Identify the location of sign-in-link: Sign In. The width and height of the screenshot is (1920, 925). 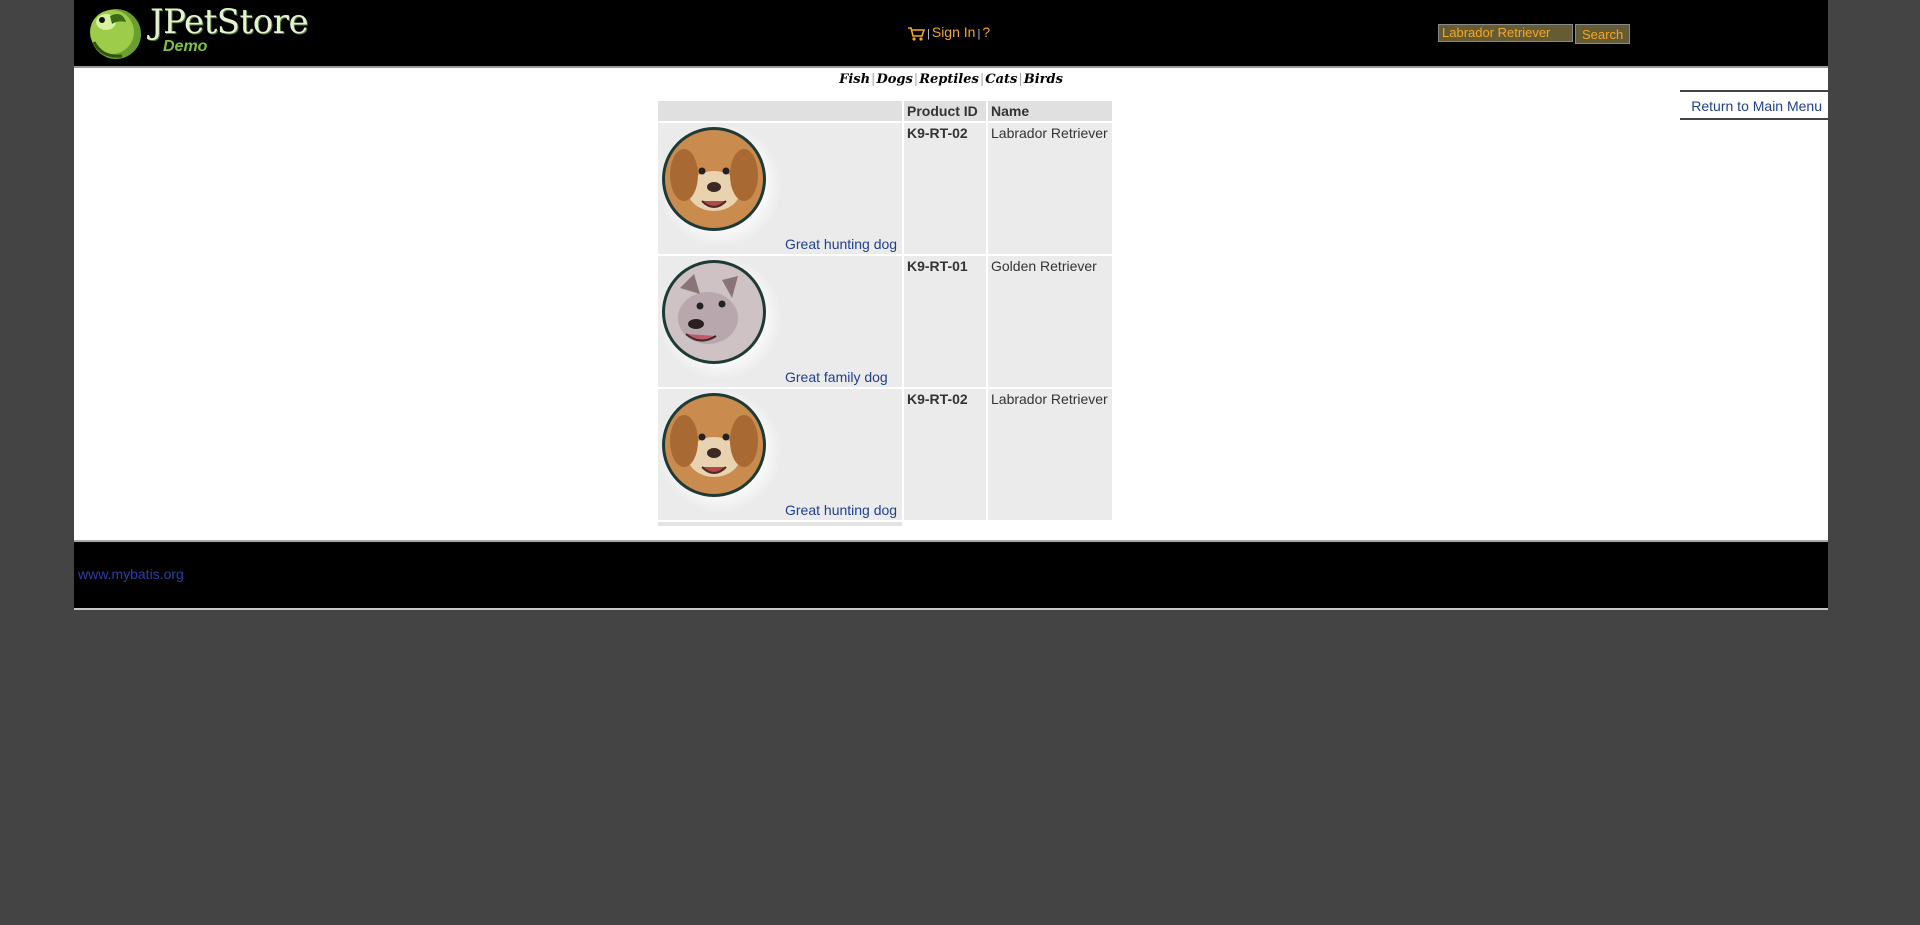
(954, 32).